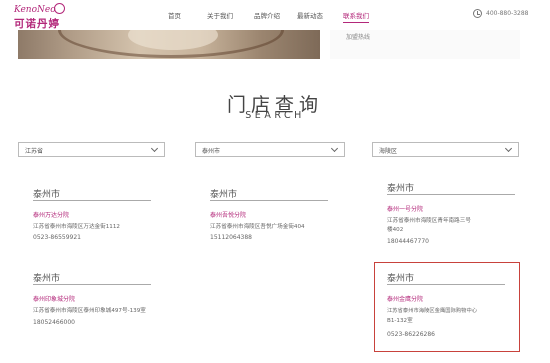 The width and height of the screenshot is (550, 363). Describe the element at coordinates (445, 149) in the screenshot. I see `district-select: 海陵区` at that location.